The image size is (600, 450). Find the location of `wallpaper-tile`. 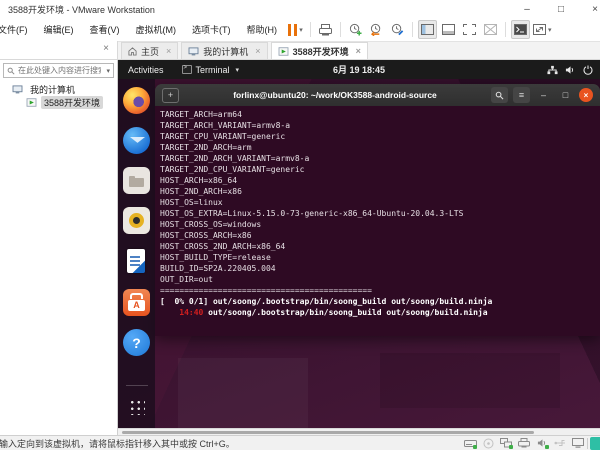

wallpaper-tile is located at coordinates (243, 393).